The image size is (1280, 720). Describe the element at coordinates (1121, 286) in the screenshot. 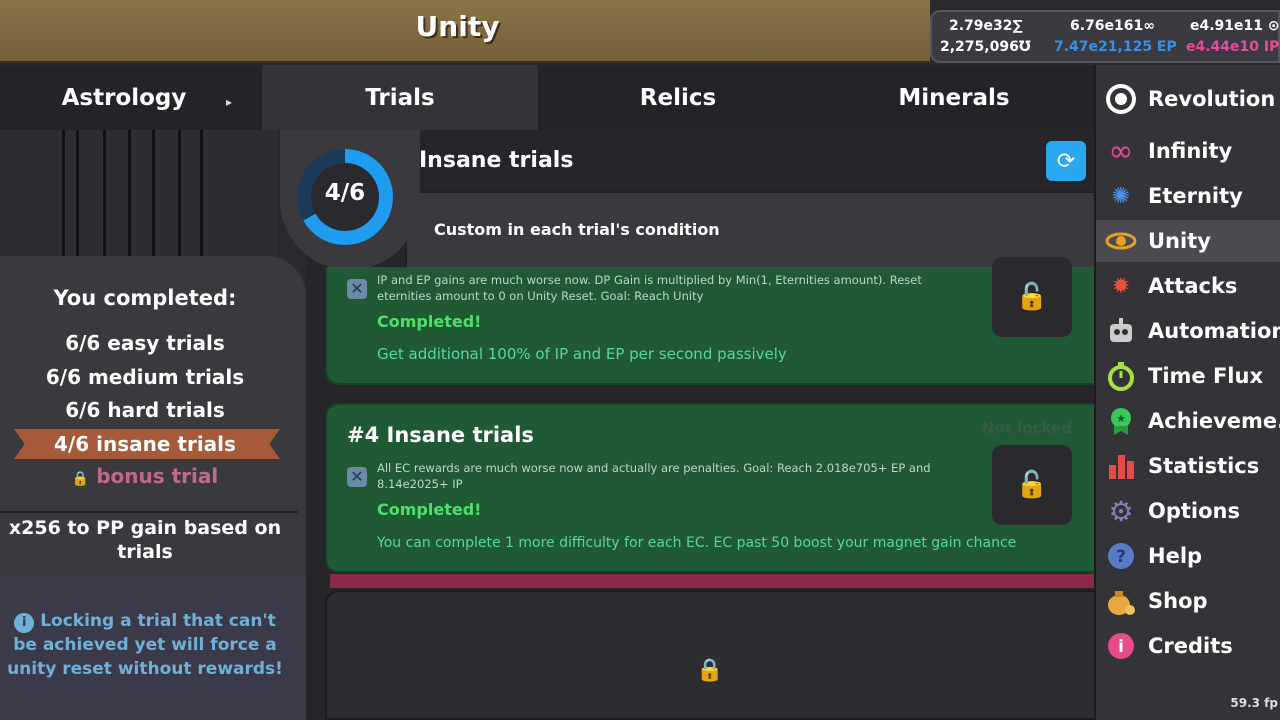

I see `attacks-icon: ✹` at that location.